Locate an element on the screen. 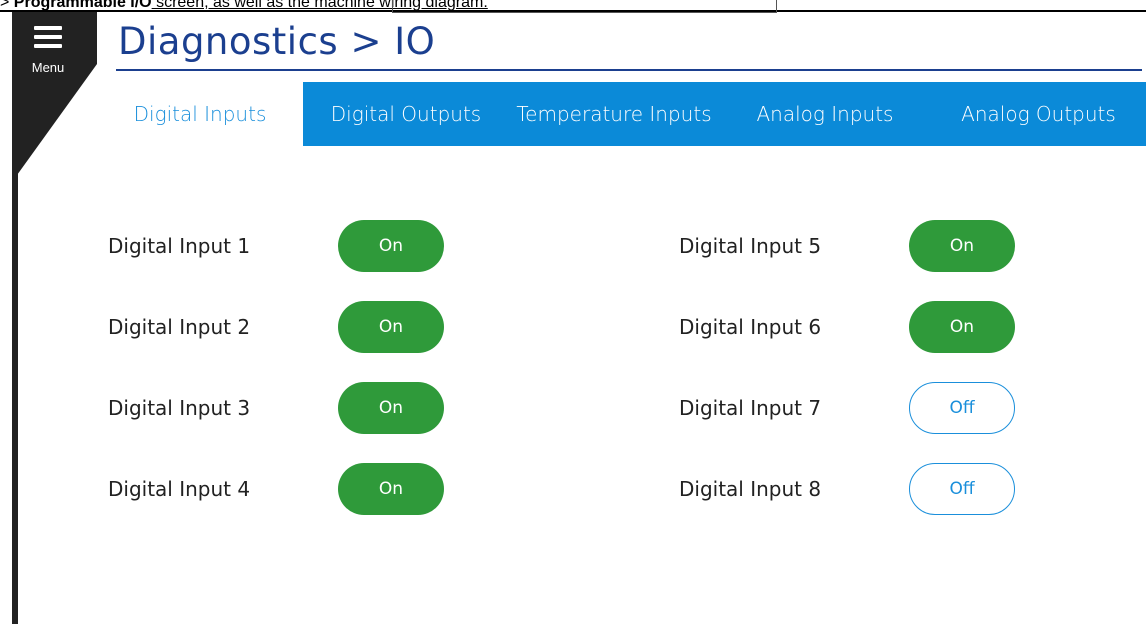  tab-temperature-inputs: Temperature Inputs is located at coordinates (614, 114).